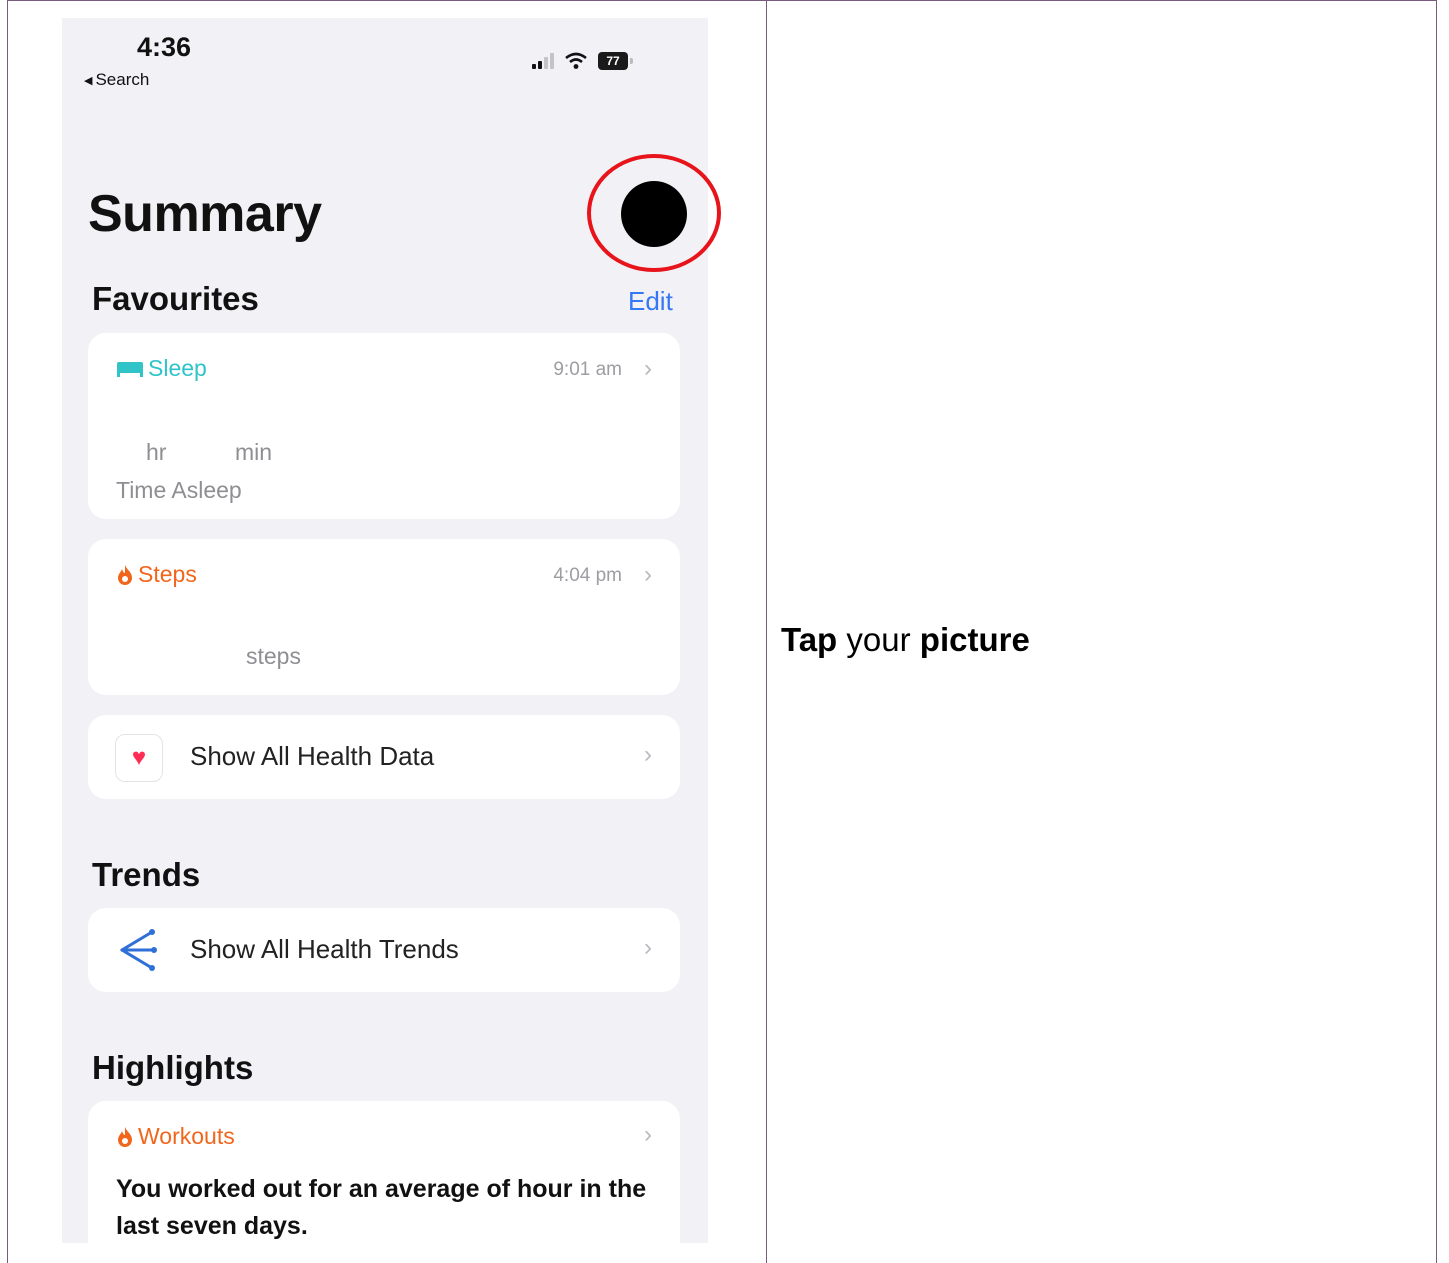 Image resolution: width=1449 pixels, height=1263 pixels. I want to click on page-title: Summary, so click(205, 214).